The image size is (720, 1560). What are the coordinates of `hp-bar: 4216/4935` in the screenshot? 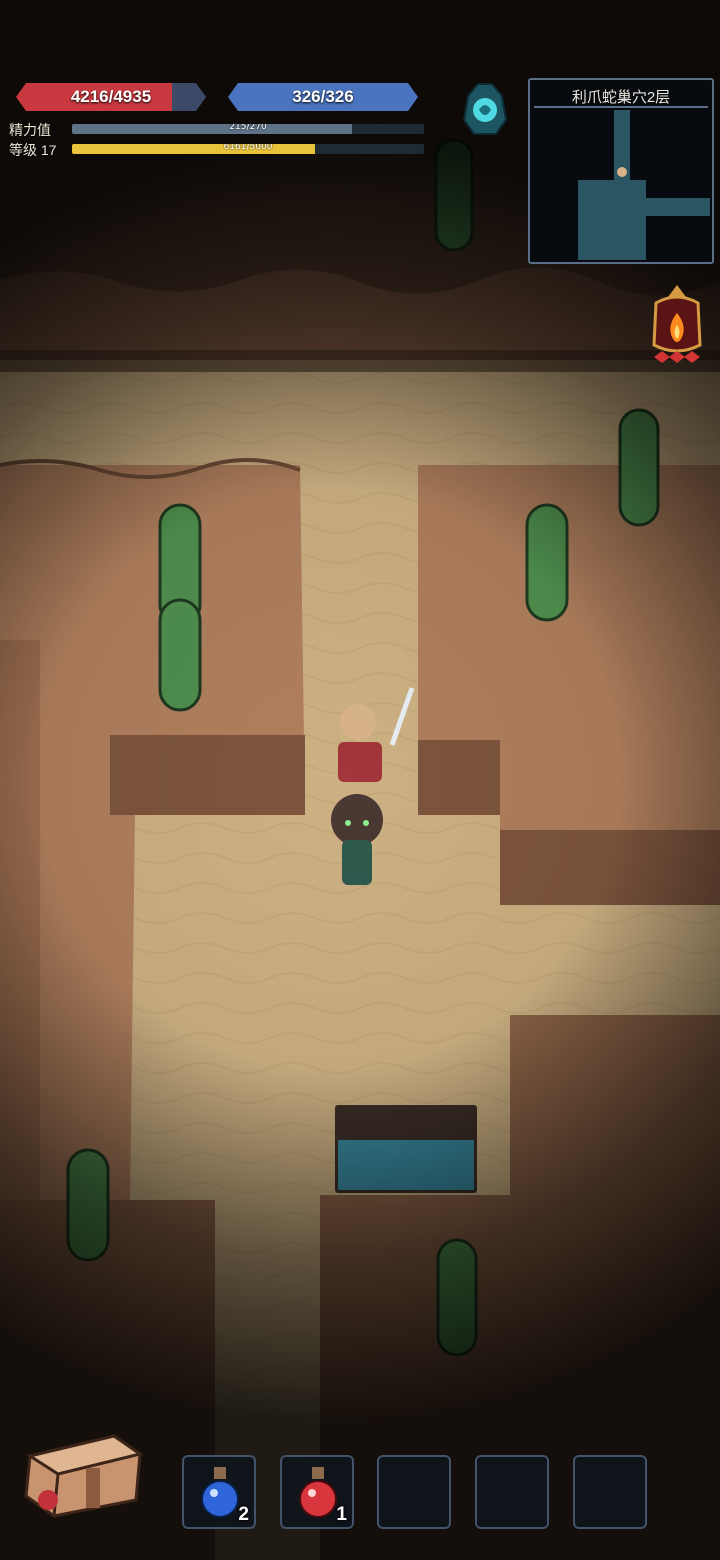 It's located at (111, 97).